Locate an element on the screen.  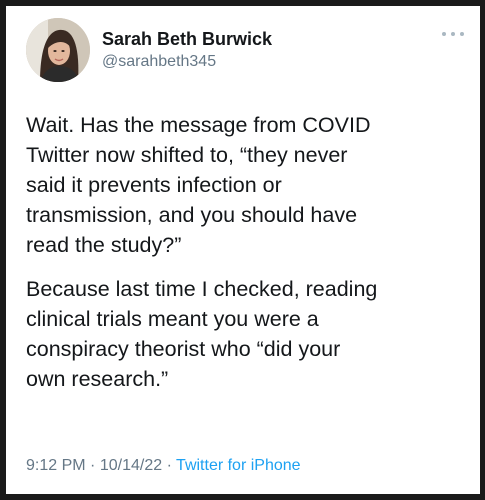
author-block: Sarah Beth Burwick @sarahbeth345 is located at coordinates (187, 50).